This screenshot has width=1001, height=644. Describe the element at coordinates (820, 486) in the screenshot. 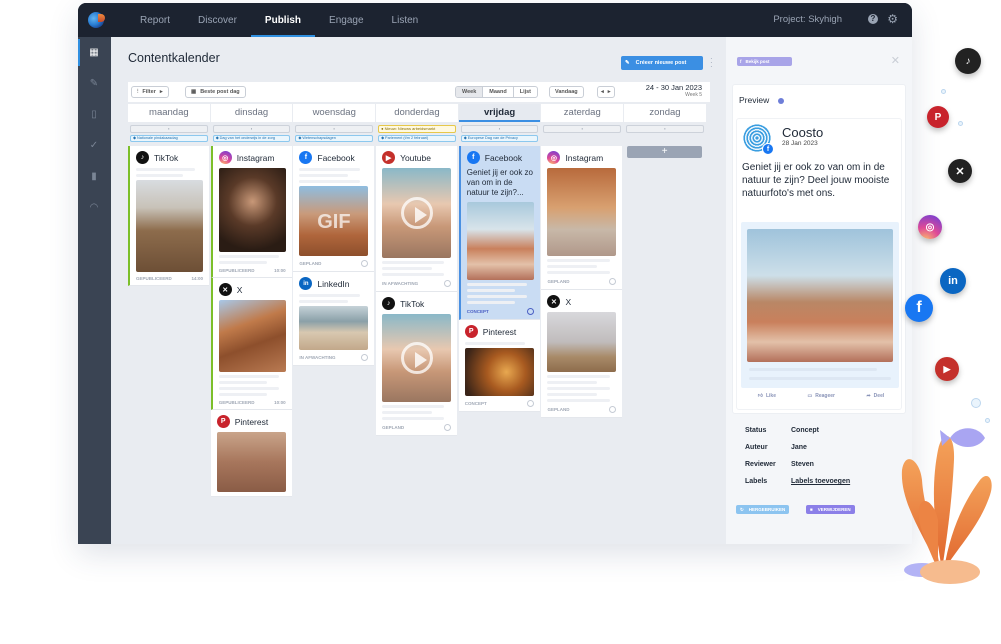

I see `add-labels-link: Labels toevoegen` at that location.